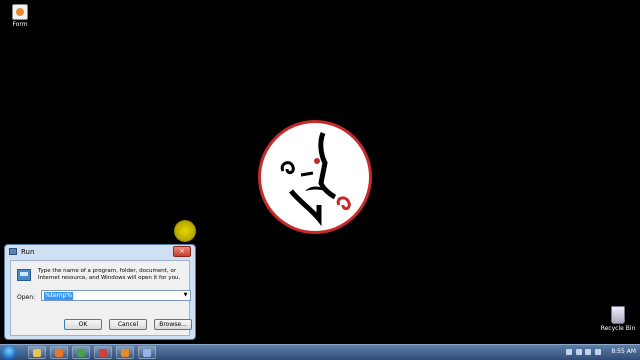  What do you see at coordinates (20, 24) in the screenshot?
I see `desktop-icon-label: Form` at bounding box center [20, 24].